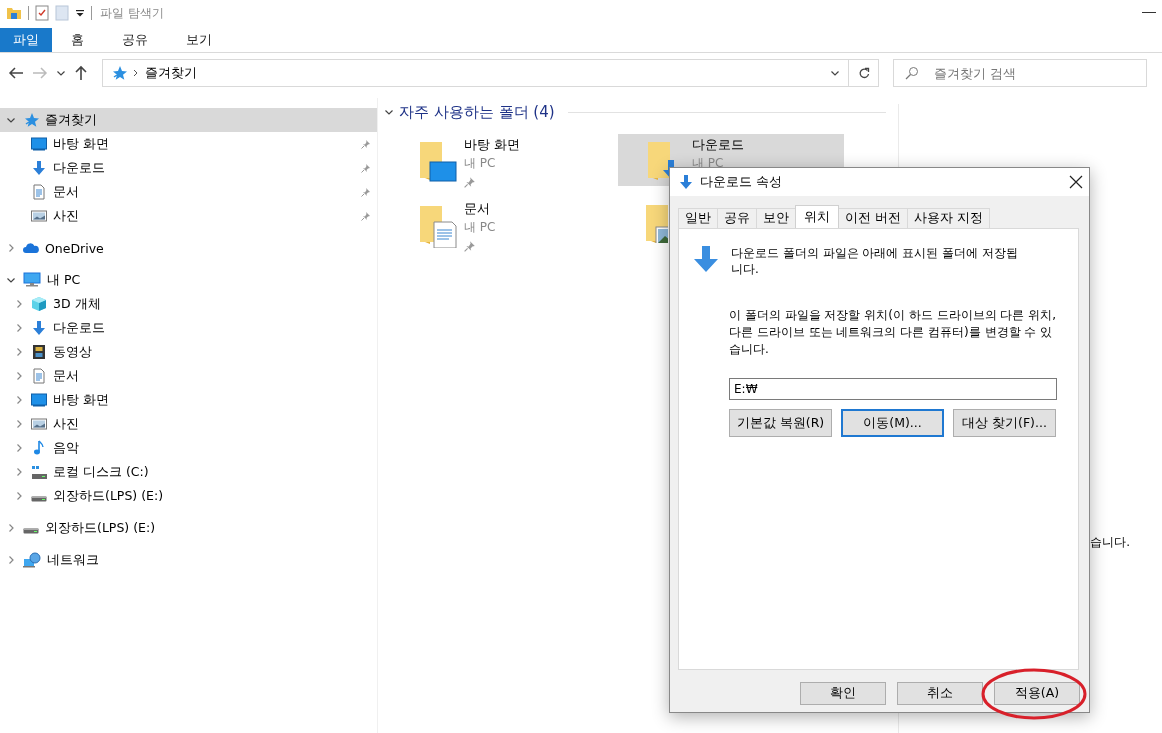 The height and width of the screenshot is (733, 1162). Describe the element at coordinates (132, 13) in the screenshot. I see `window-title: 파일 탐색기` at that location.